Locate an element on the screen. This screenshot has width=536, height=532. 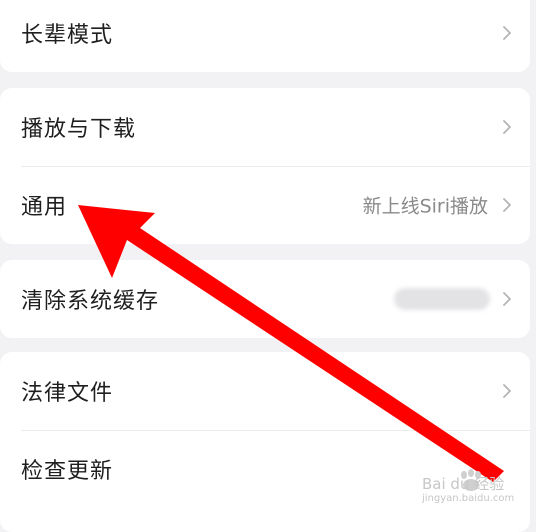
elder-mode-row: 长辈模式 is located at coordinates (265, 36).